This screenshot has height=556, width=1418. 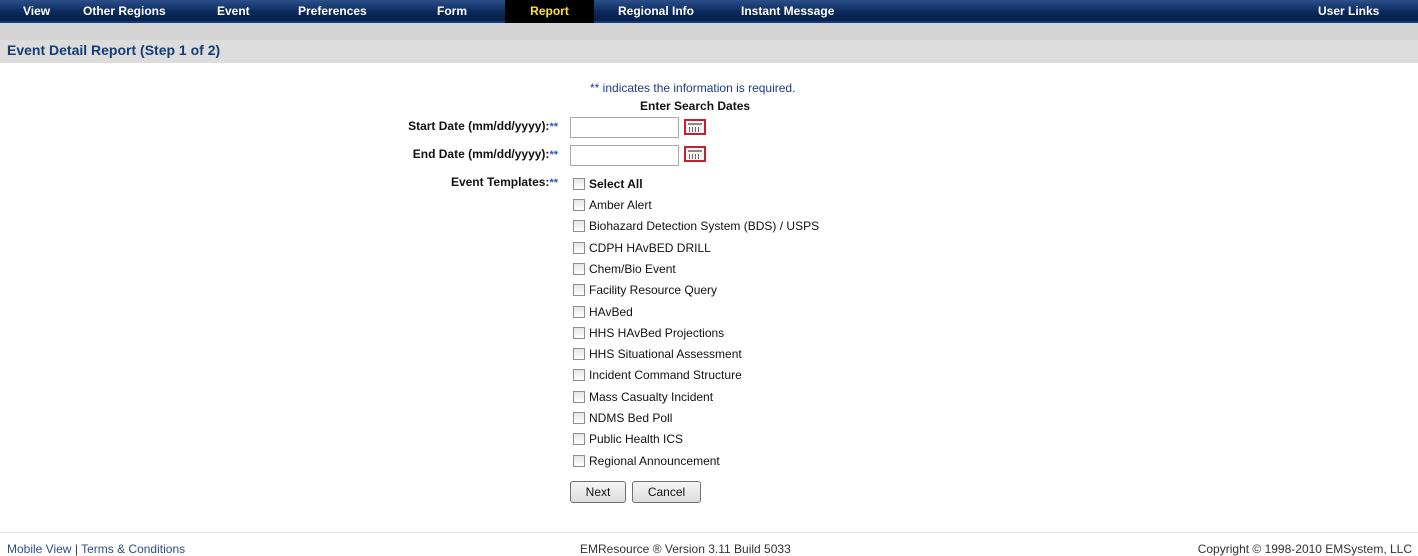 I want to click on select-all-checkbox, so click(x=579, y=183).